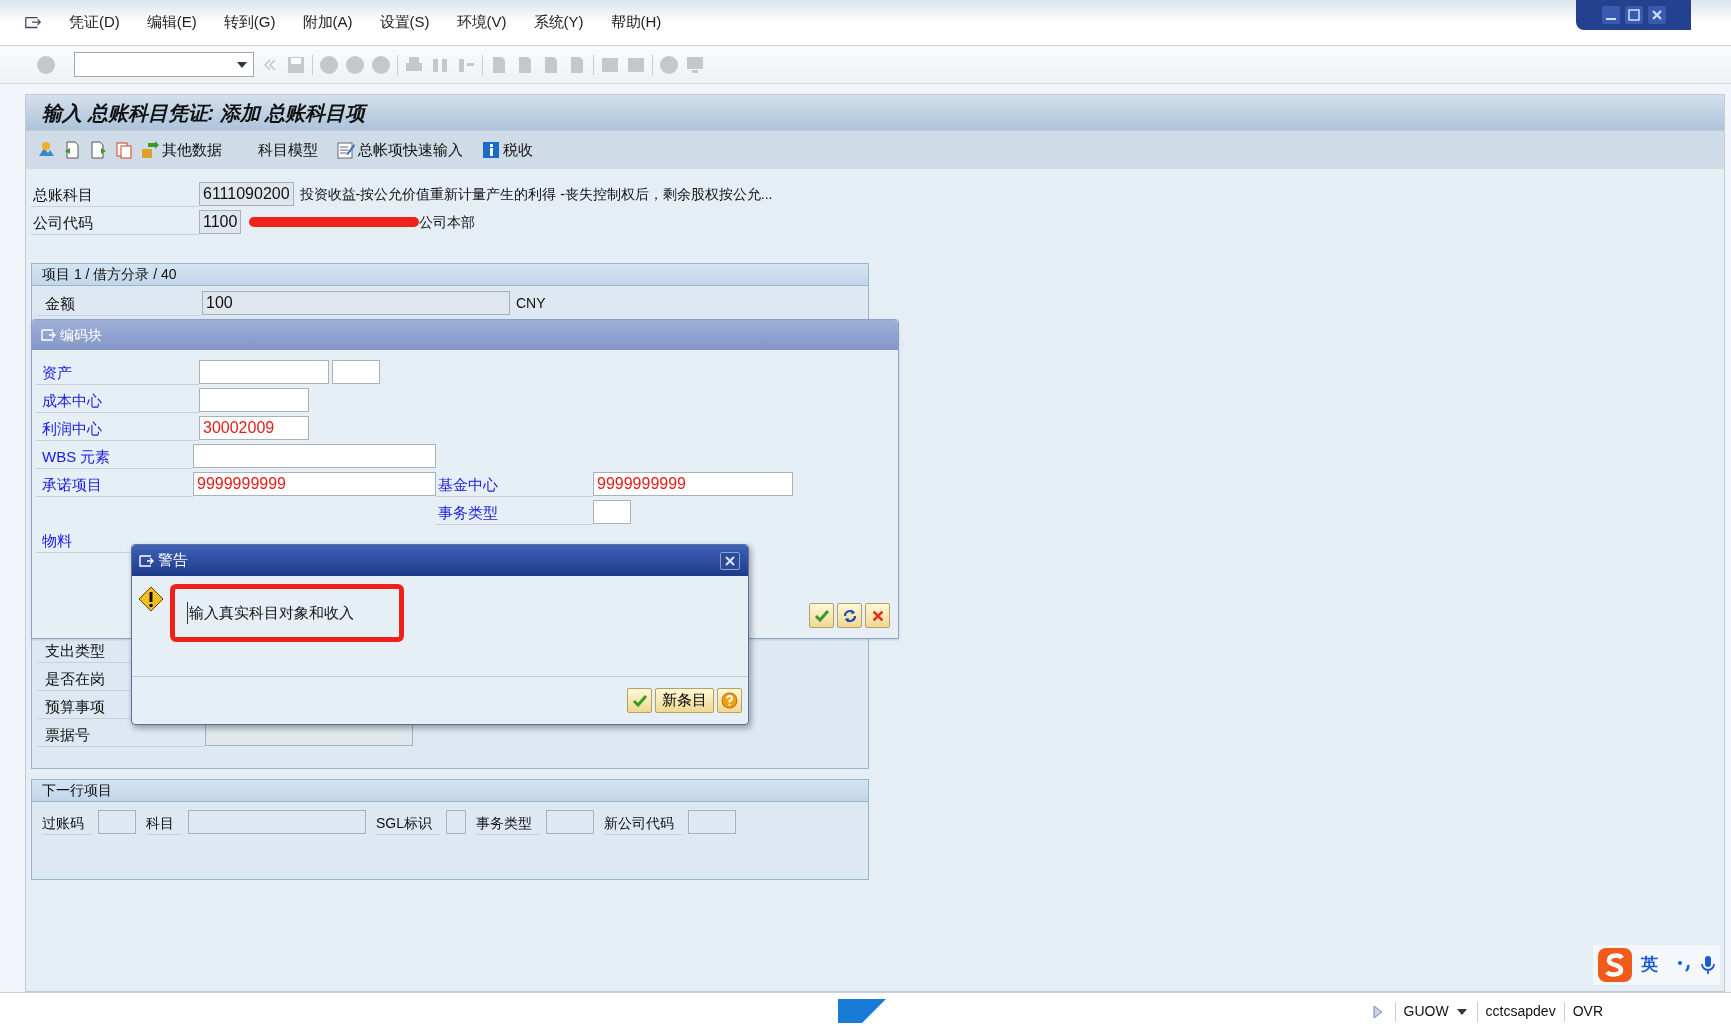 The width and height of the screenshot is (1731, 1030). What do you see at coordinates (71, 401) in the screenshot?
I see `field-label: 成本中心` at bounding box center [71, 401].